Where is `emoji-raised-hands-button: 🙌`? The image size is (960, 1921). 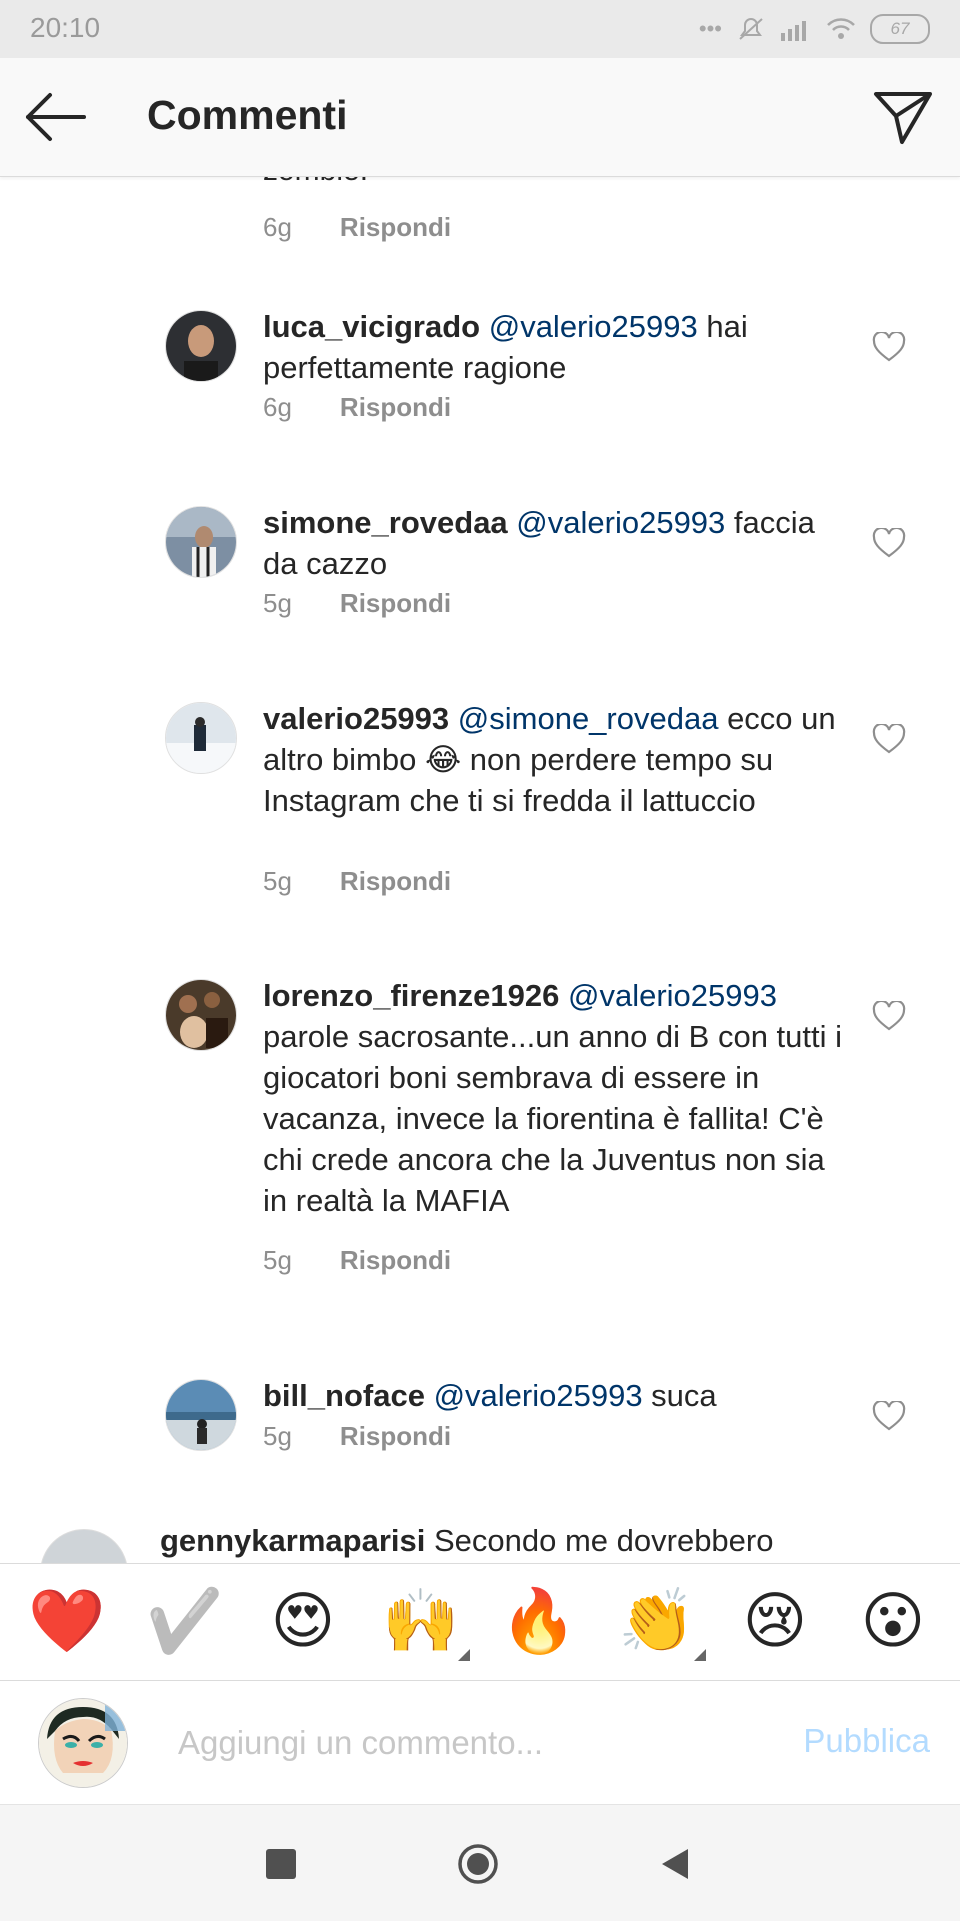
emoji-raised-hands-button: 🙌 is located at coordinates (424, 1622).